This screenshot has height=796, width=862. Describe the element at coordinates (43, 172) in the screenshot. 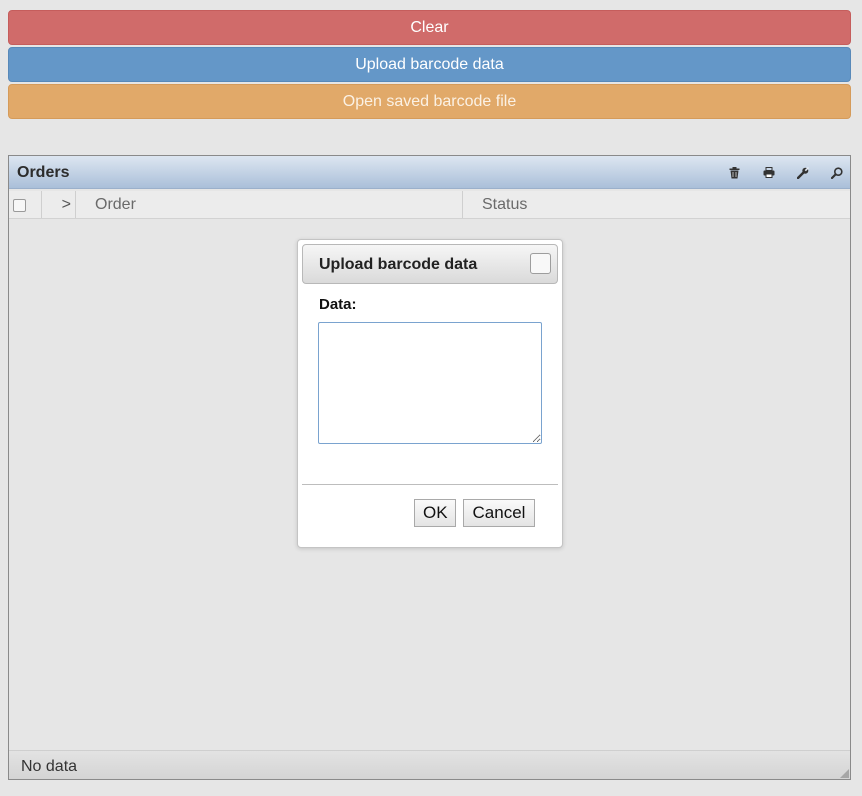

I see `grid-title: Orders` at that location.